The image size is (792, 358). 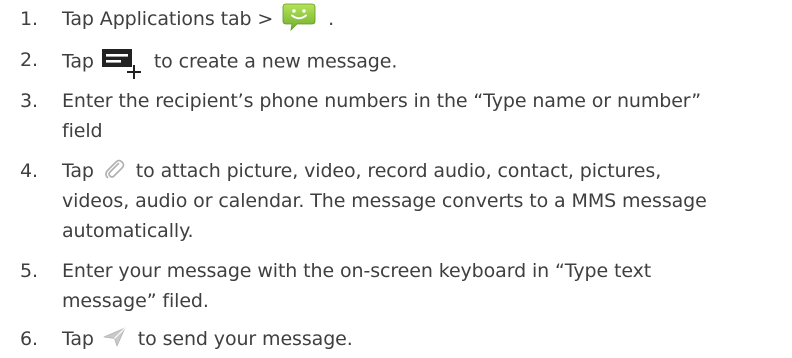 I want to click on step-text: Tap to create a new message., so click(x=424, y=62).